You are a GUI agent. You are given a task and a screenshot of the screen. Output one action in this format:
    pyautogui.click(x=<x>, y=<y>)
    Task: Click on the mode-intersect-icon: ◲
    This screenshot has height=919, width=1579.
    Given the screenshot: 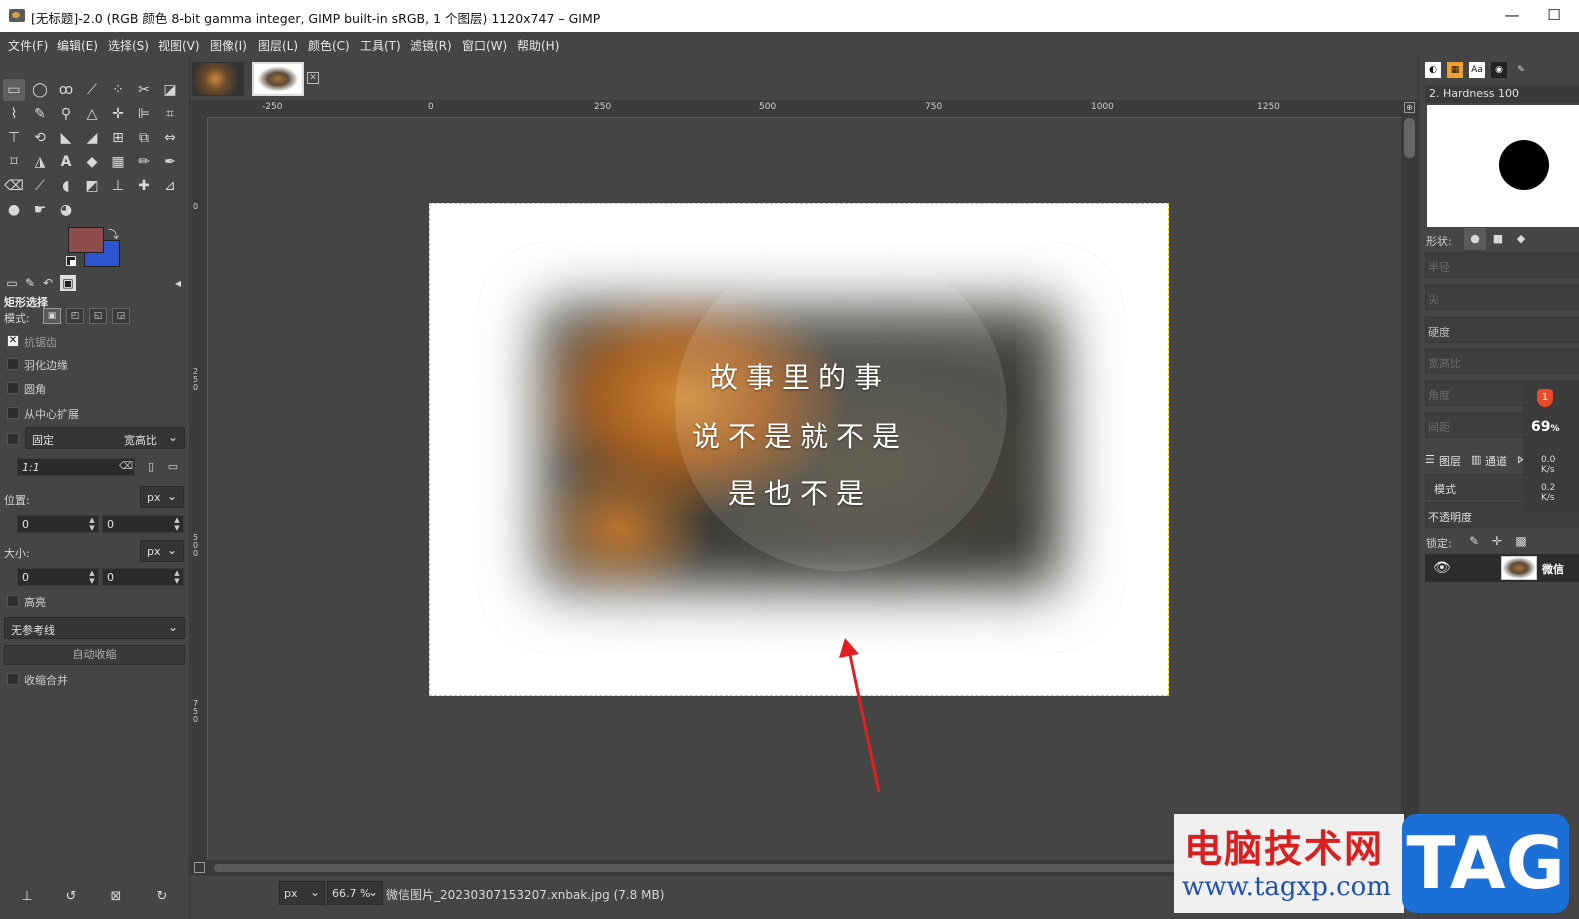 What is the action you would take?
    pyautogui.click(x=121, y=316)
    